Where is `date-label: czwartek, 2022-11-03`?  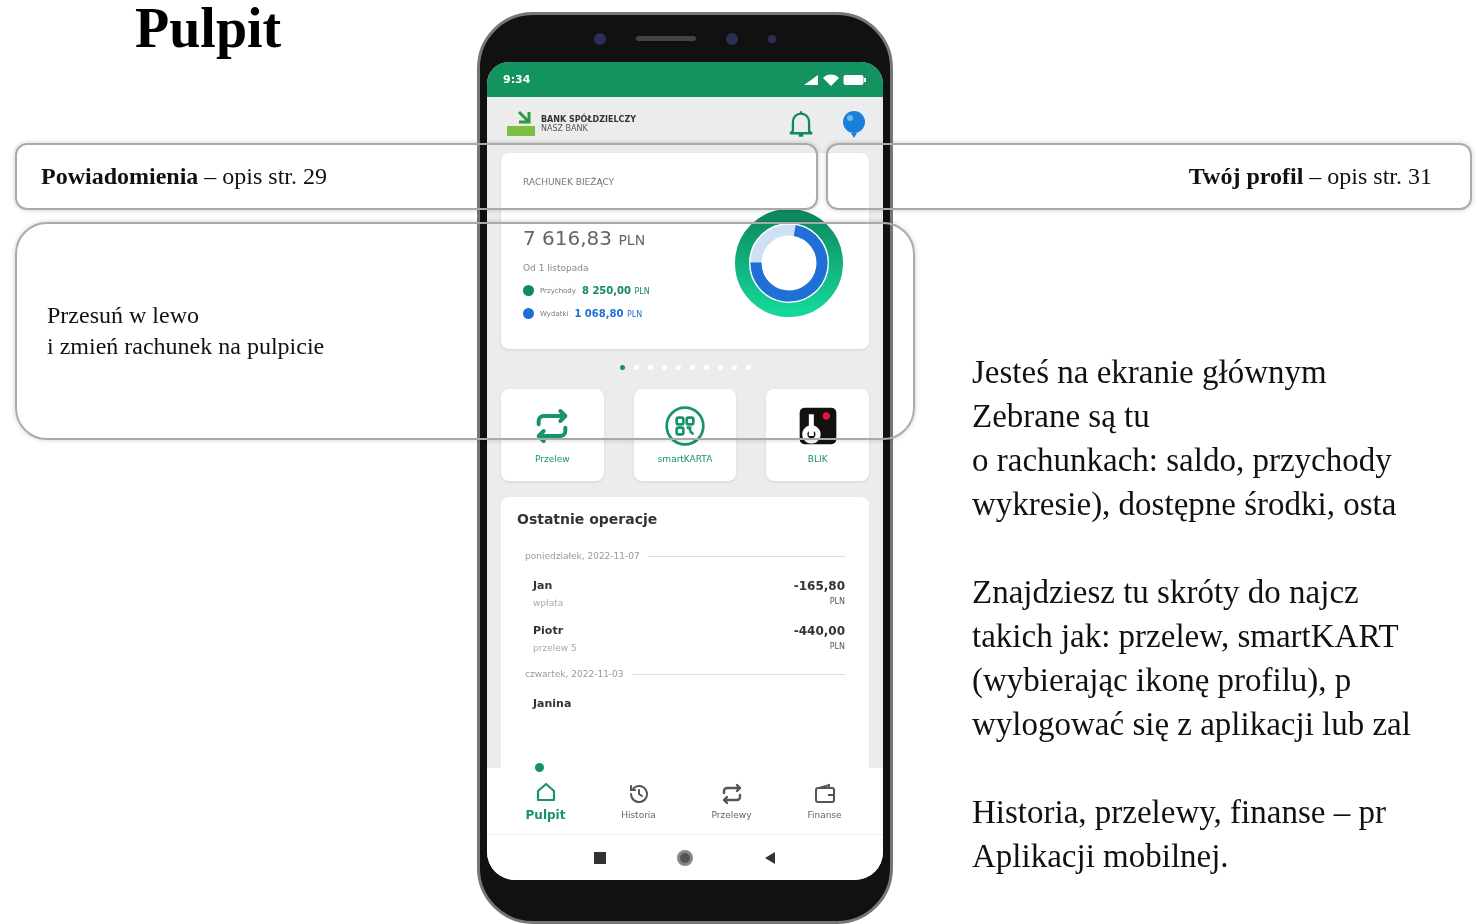
date-label: czwartek, 2022-11-03 is located at coordinates (574, 674).